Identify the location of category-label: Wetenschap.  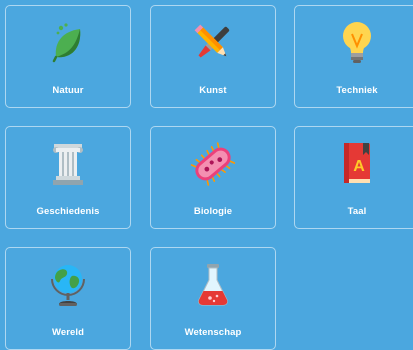
(213, 332).